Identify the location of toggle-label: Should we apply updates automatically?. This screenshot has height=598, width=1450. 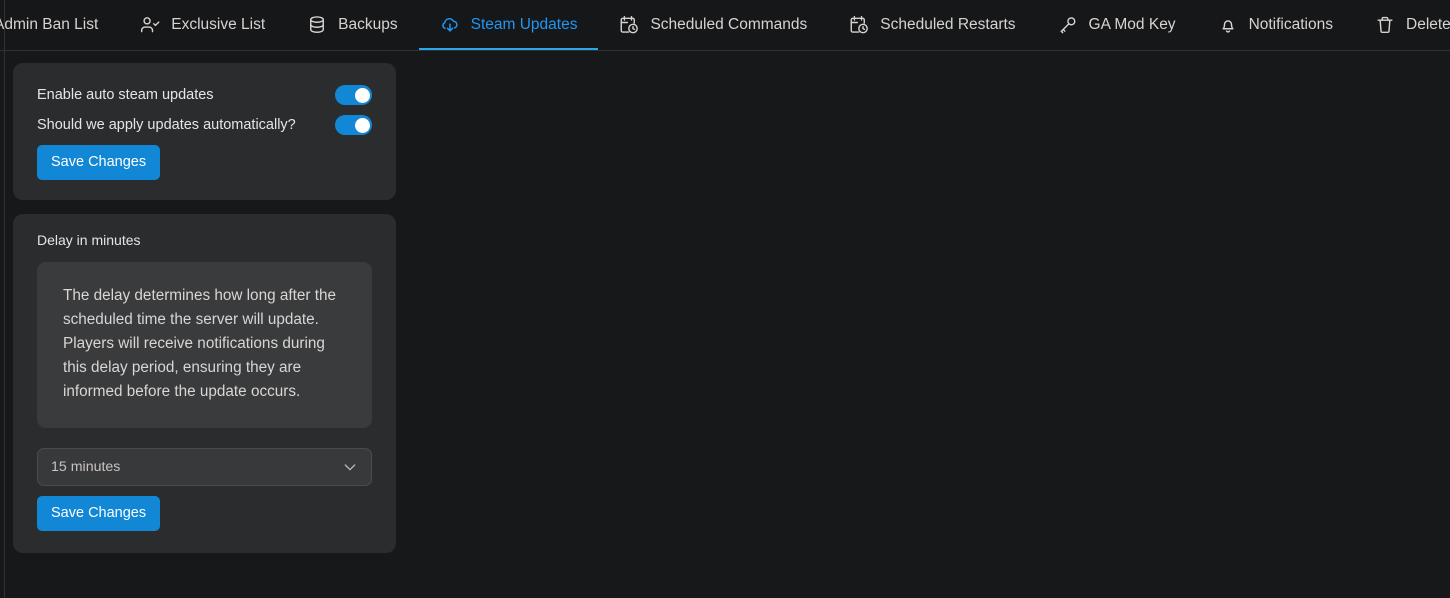
(166, 125).